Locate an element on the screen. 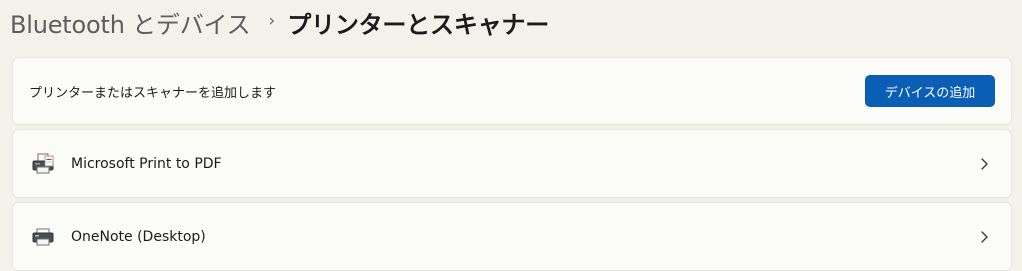 The image size is (1022, 271). breadcrumb-parent-link: Bluetooth とデバイス is located at coordinates (130, 22).